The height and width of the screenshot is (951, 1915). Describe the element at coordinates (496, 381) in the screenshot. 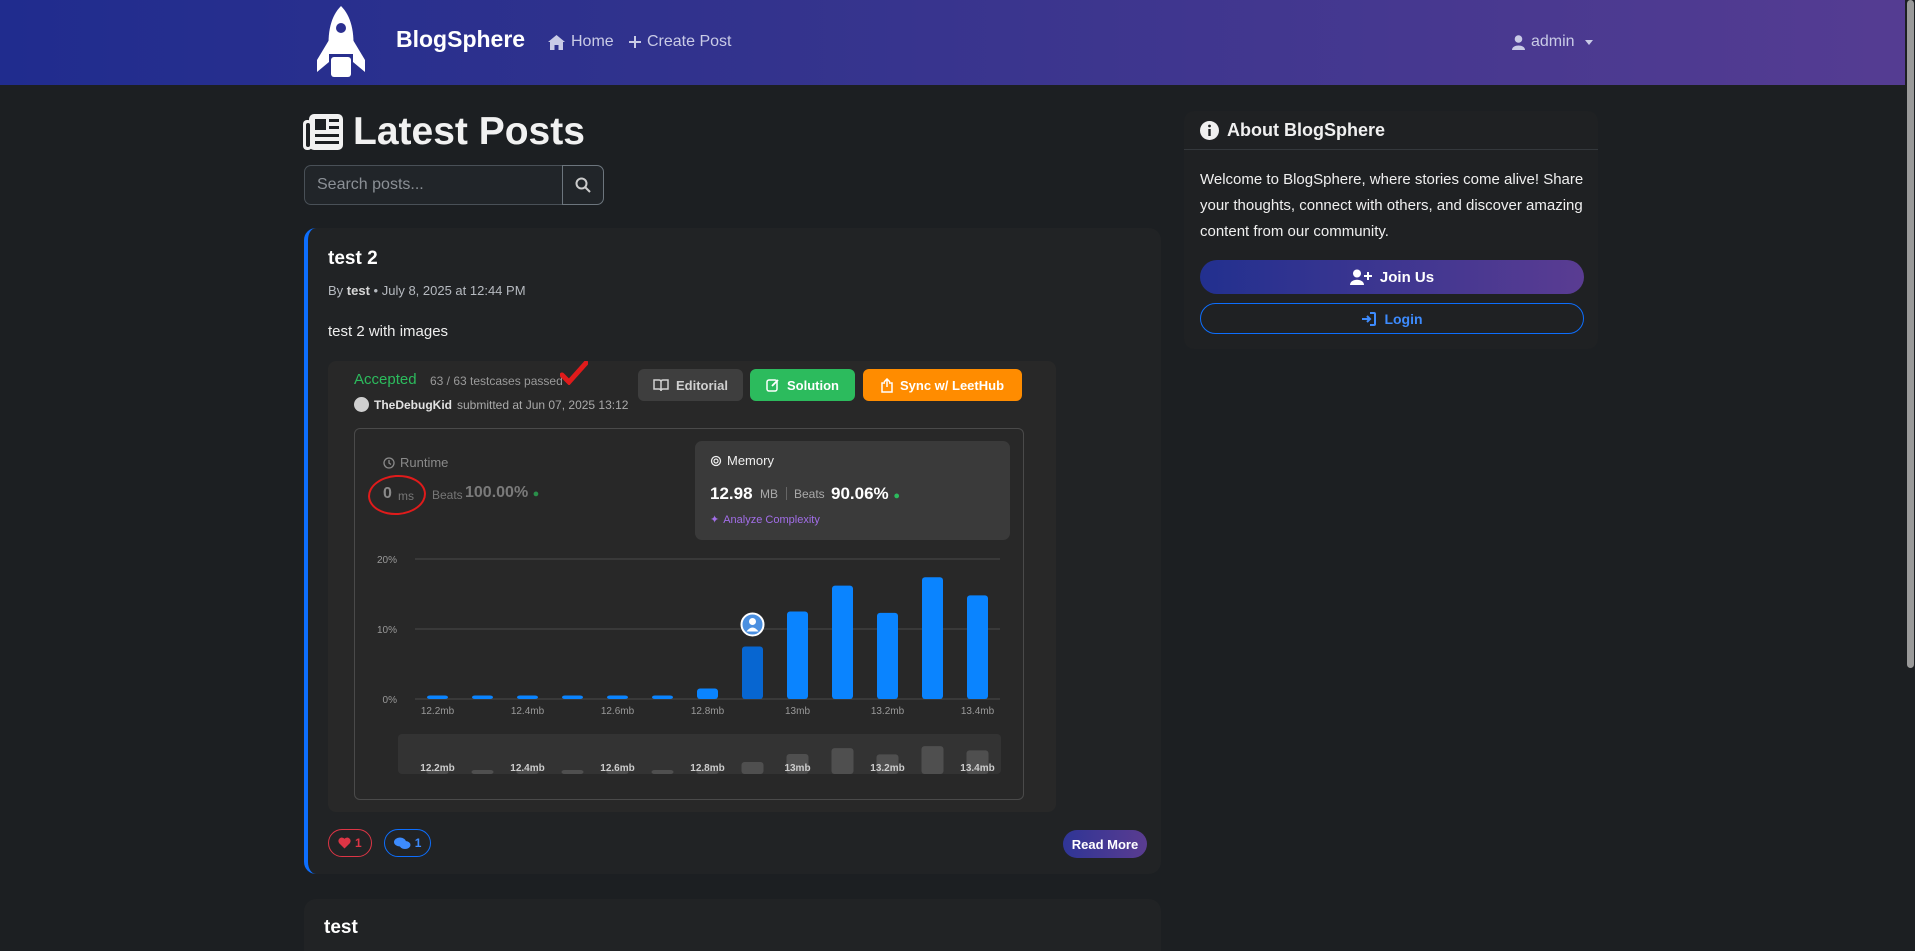

I see `testcases-passed: 63 / 63 testcases passed` at that location.